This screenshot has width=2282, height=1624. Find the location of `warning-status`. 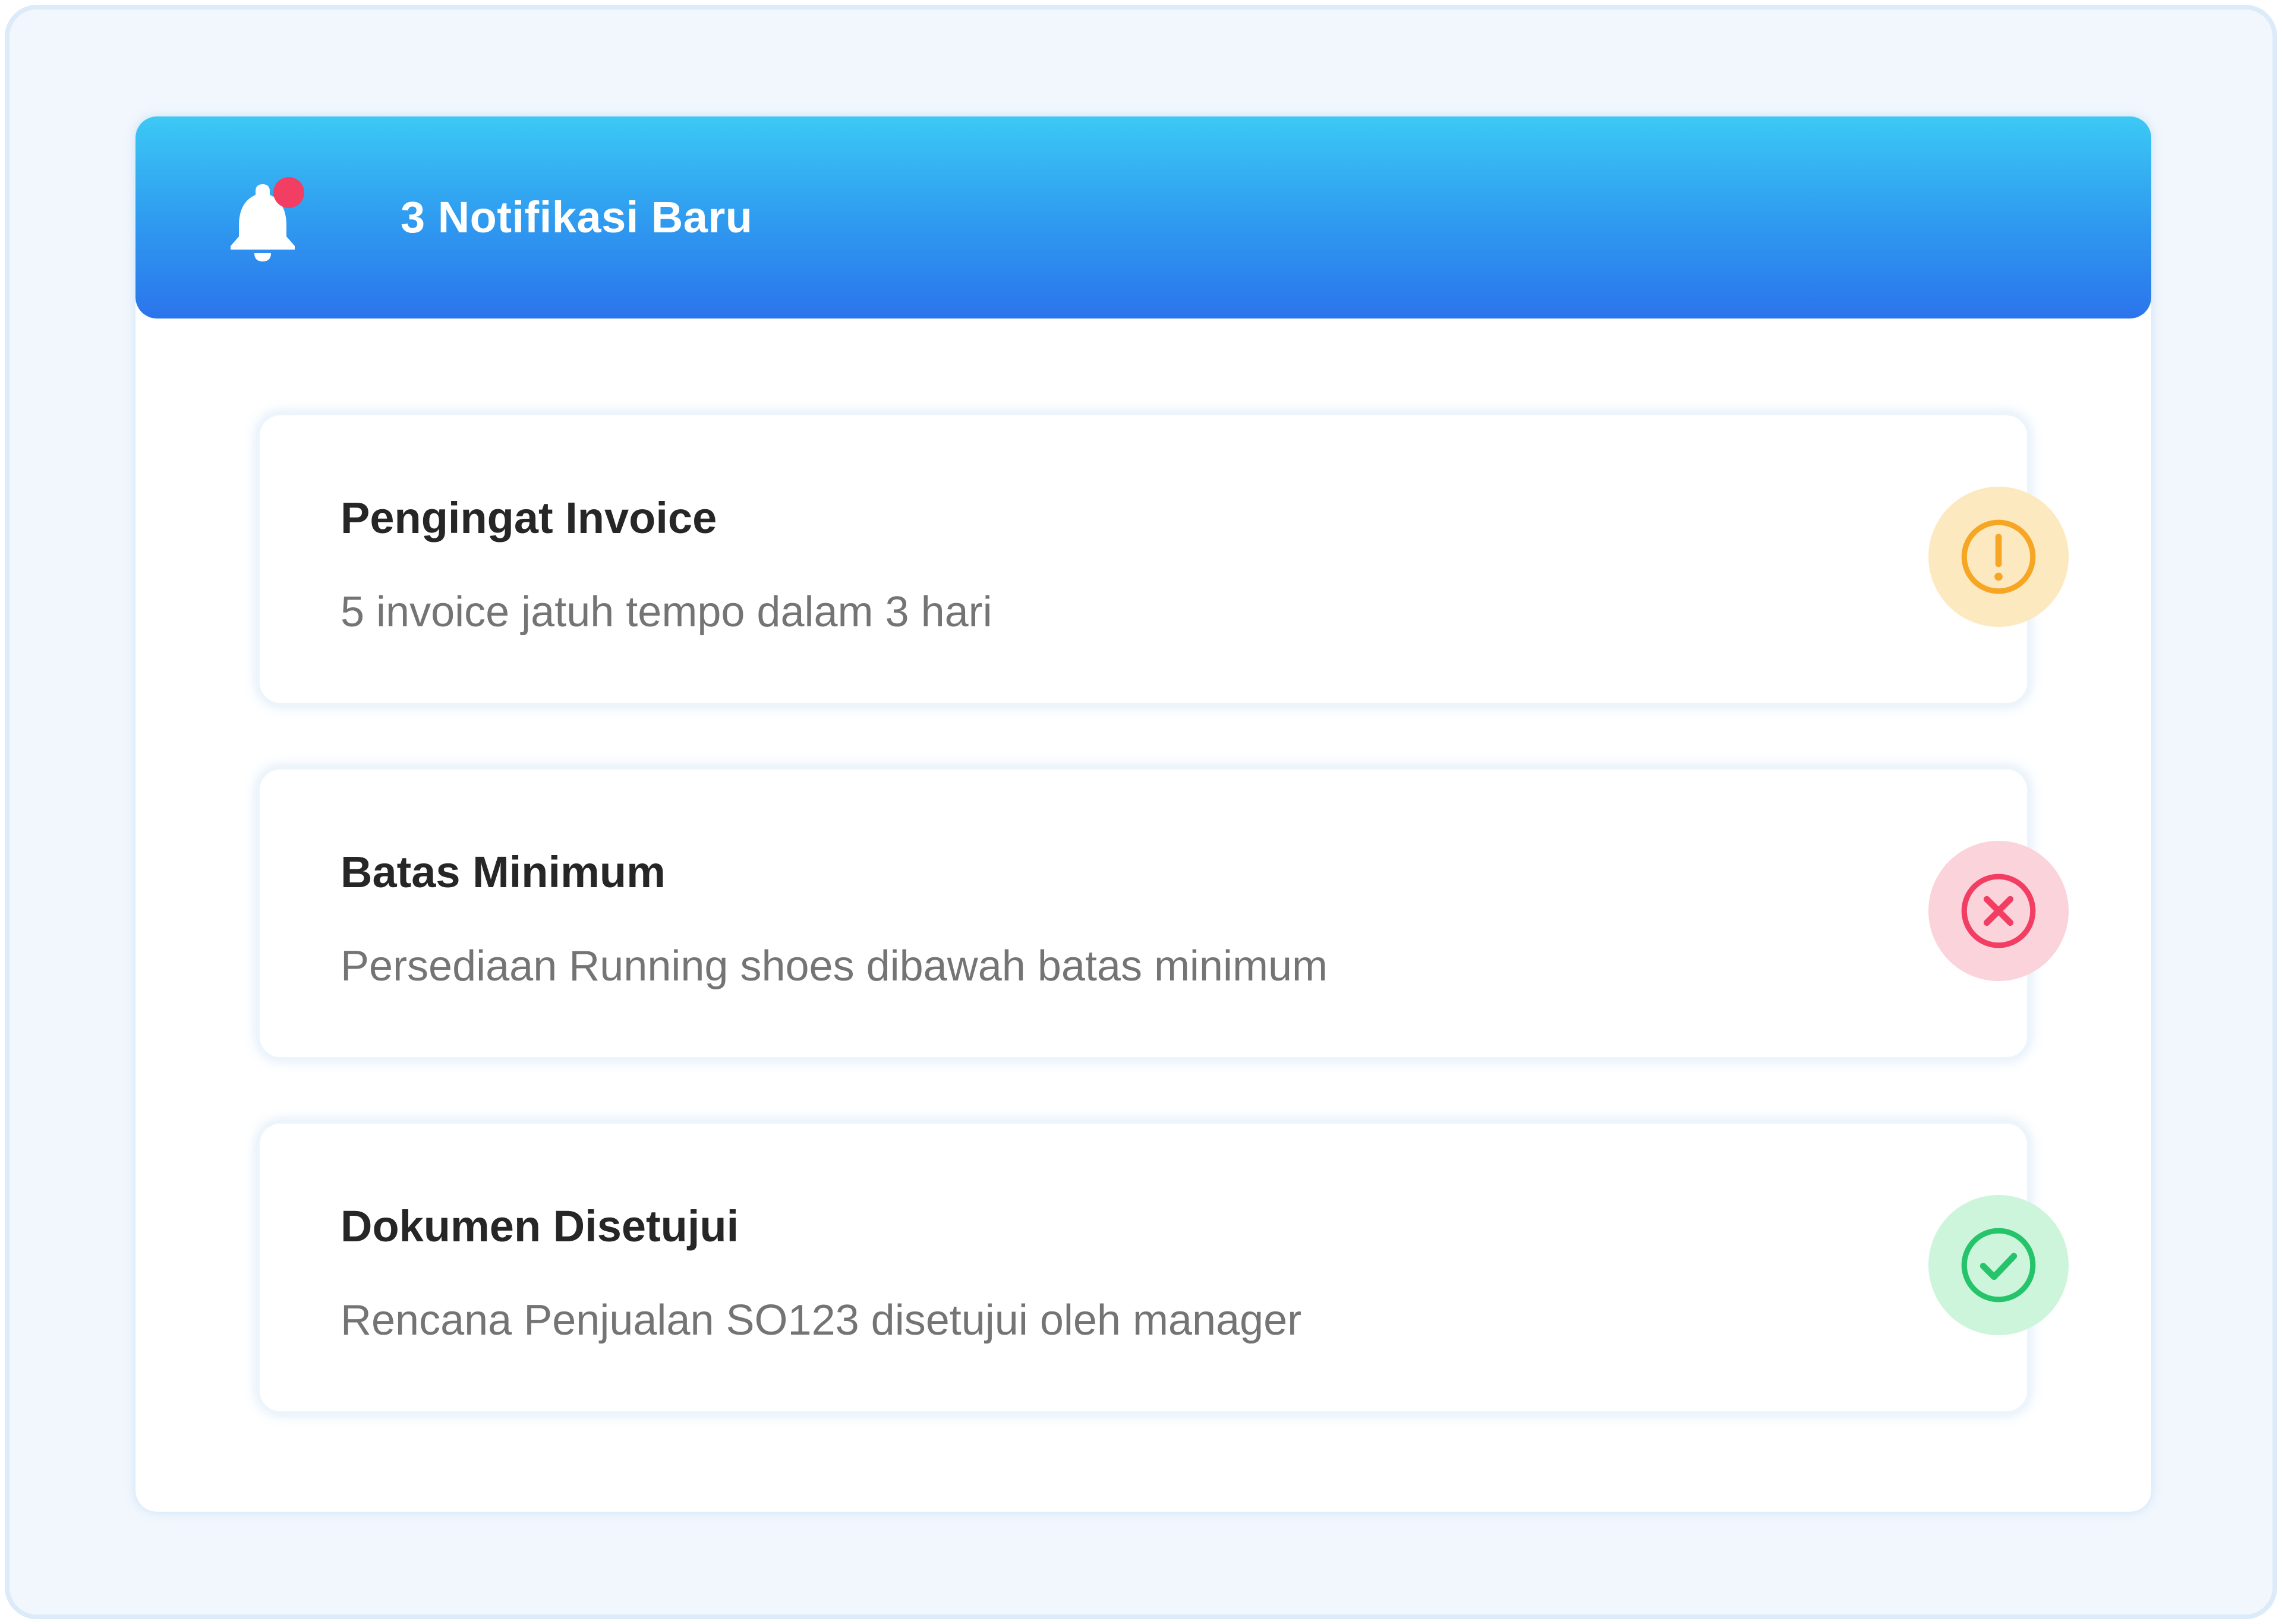

warning-status is located at coordinates (1998, 557).